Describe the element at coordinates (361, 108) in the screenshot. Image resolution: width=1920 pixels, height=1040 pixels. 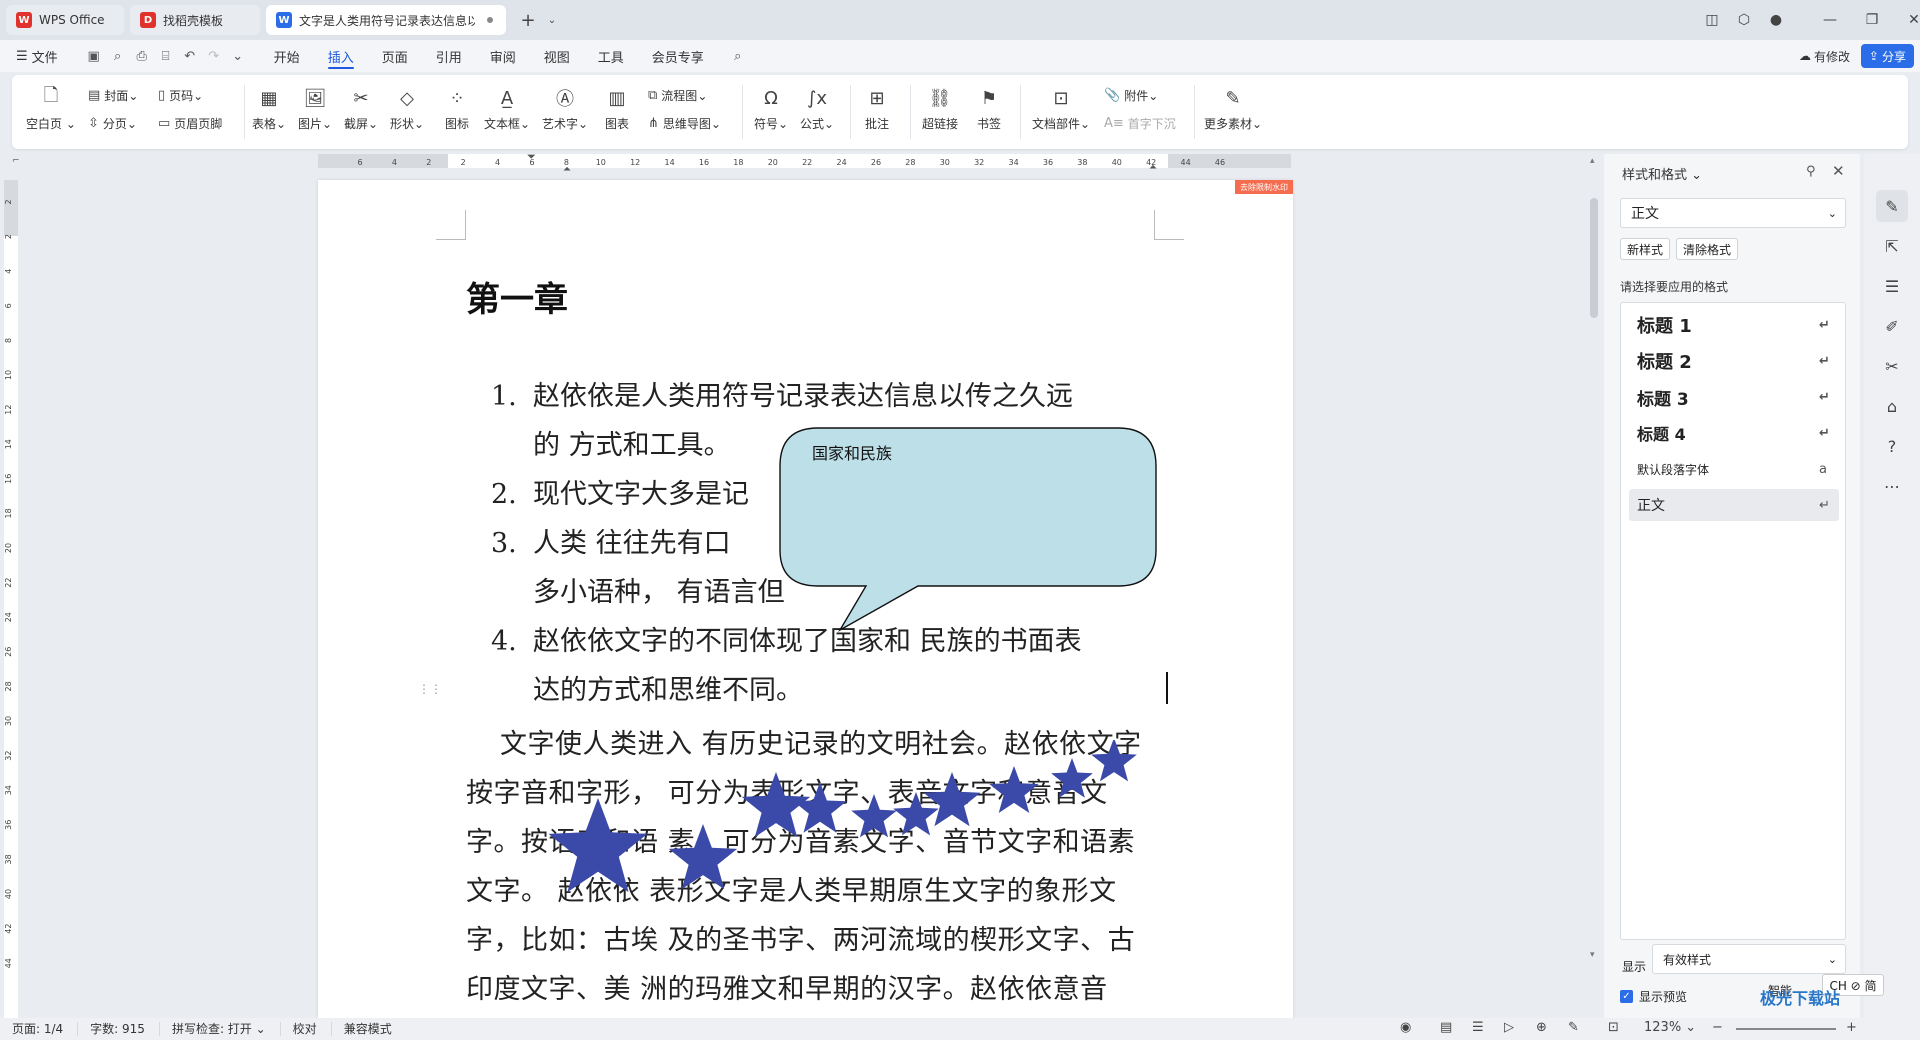
I see `screenshot-button: ✂ 截屏⌄` at that location.